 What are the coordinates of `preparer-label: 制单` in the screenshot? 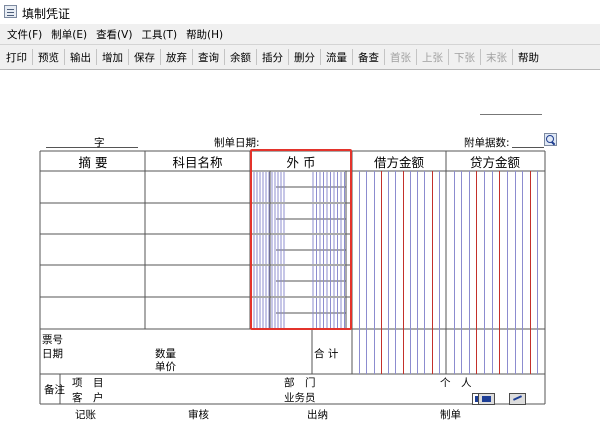 It's located at (450, 415).